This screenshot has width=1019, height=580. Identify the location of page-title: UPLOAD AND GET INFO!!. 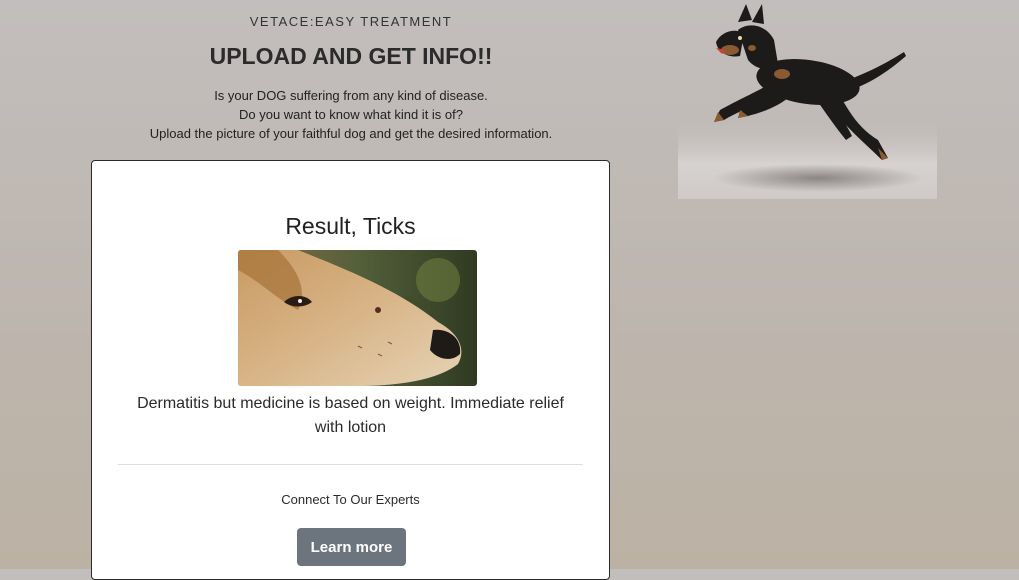
(351, 56).